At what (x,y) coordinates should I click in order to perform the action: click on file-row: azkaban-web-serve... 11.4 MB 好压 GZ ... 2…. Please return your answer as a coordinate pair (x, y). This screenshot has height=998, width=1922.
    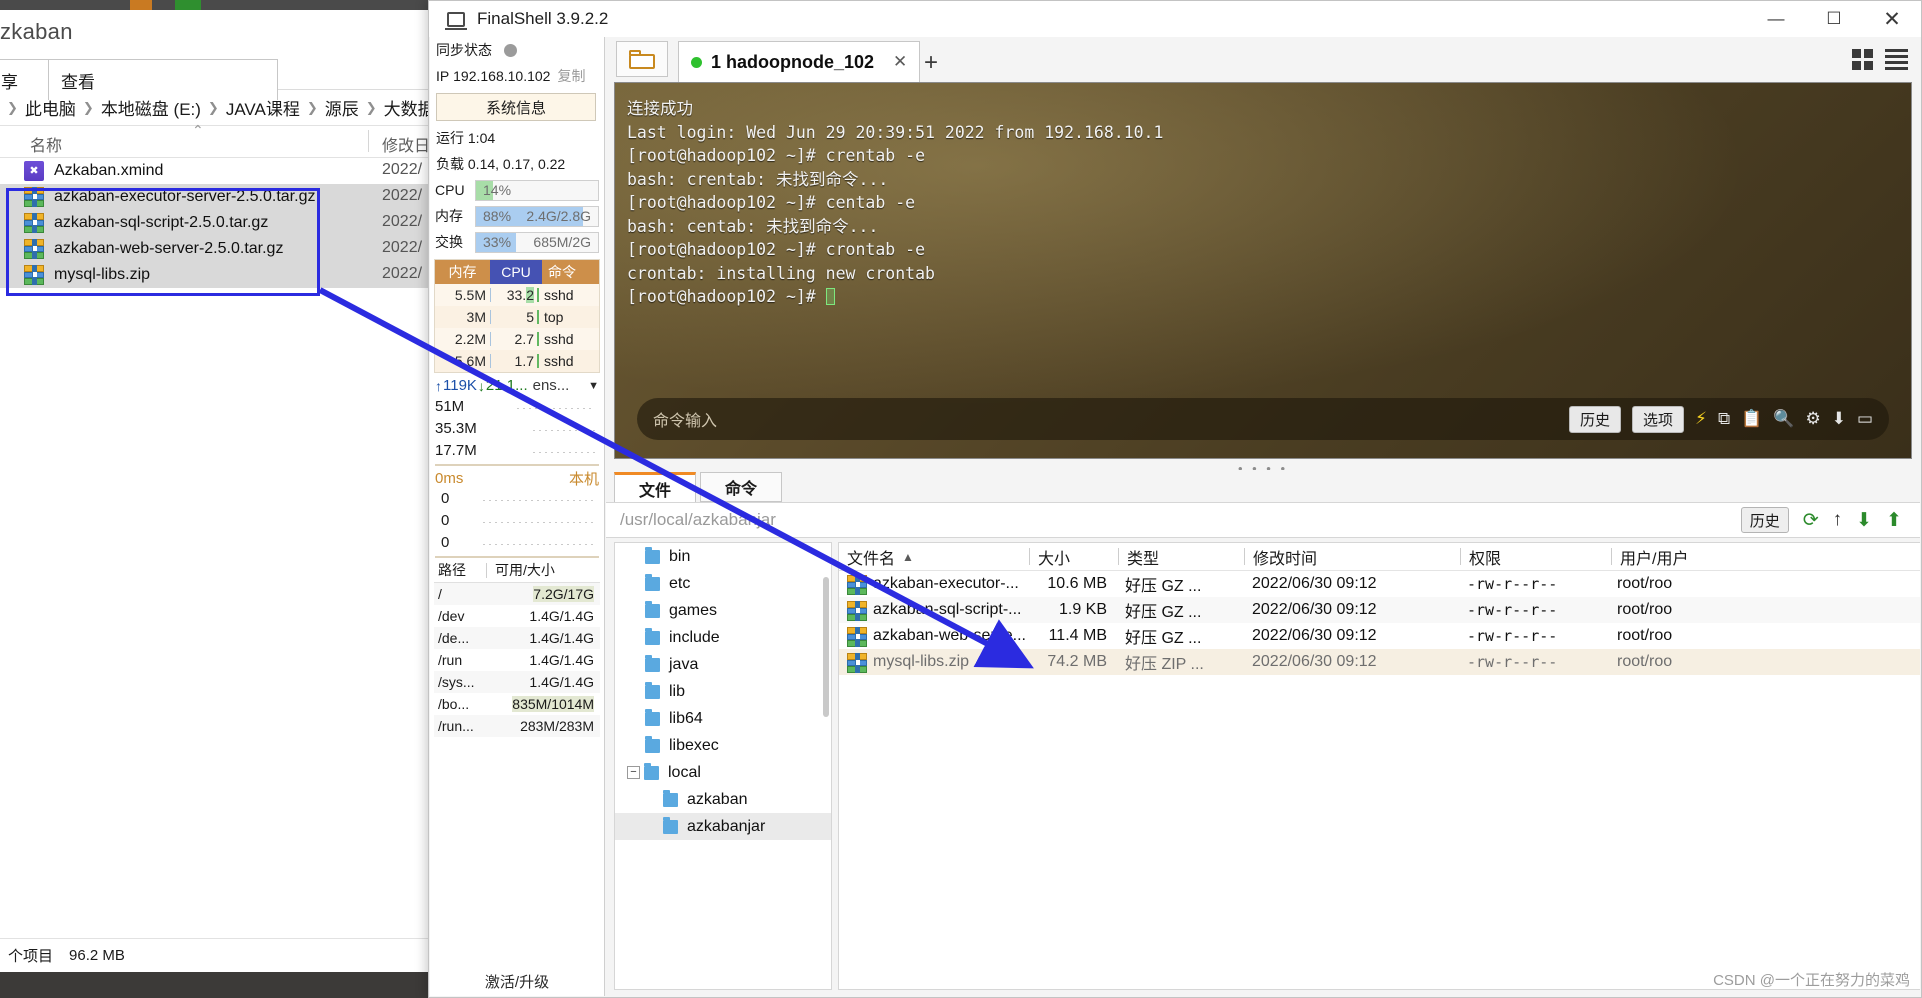
    Looking at the image, I should click on (1379, 636).